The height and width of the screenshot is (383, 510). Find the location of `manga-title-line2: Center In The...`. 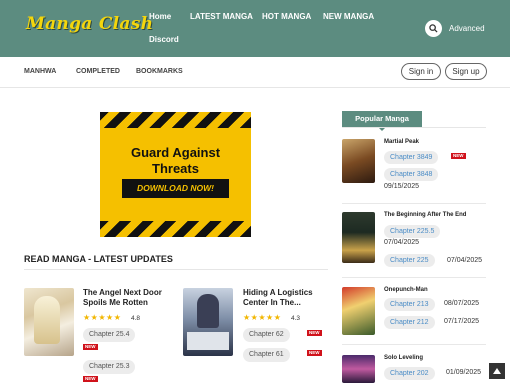

manga-title-line2: Center In The... is located at coordinates (272, 302).